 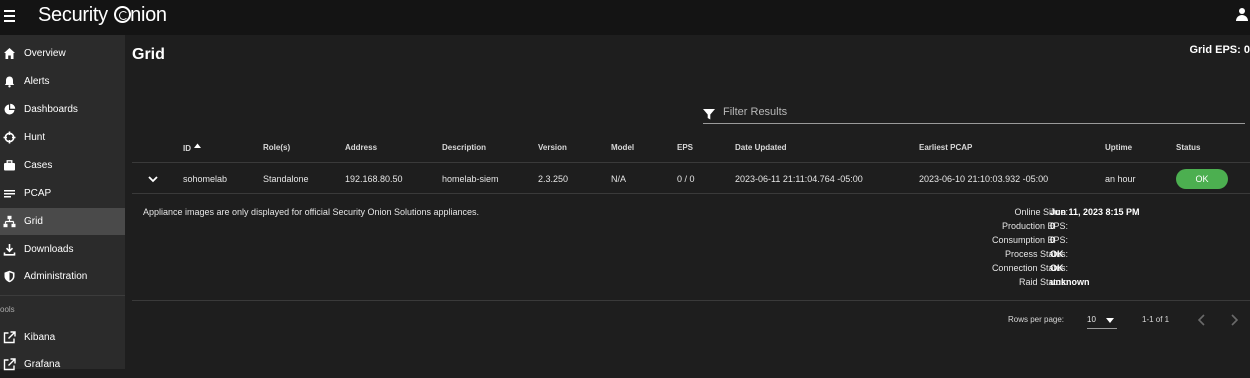 What do you see at coordinates (761, 147) in the screenshot?
I see `column-header-date-updated: Date Updated` at bounding box center [761, 147].